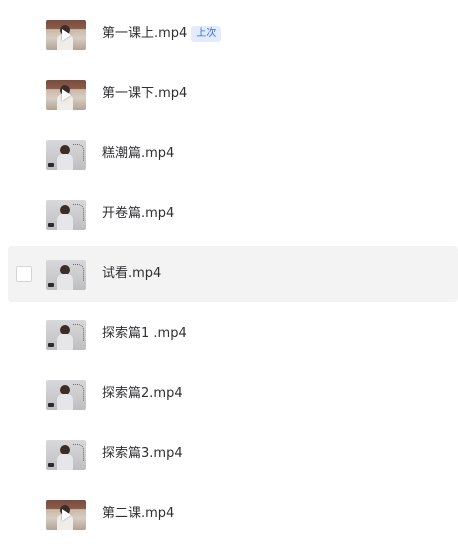 Image resolution: width=458 pixels, height=550 pixels. I want to click on file-row: 糕潮篇.mp4, so click(233, 154).